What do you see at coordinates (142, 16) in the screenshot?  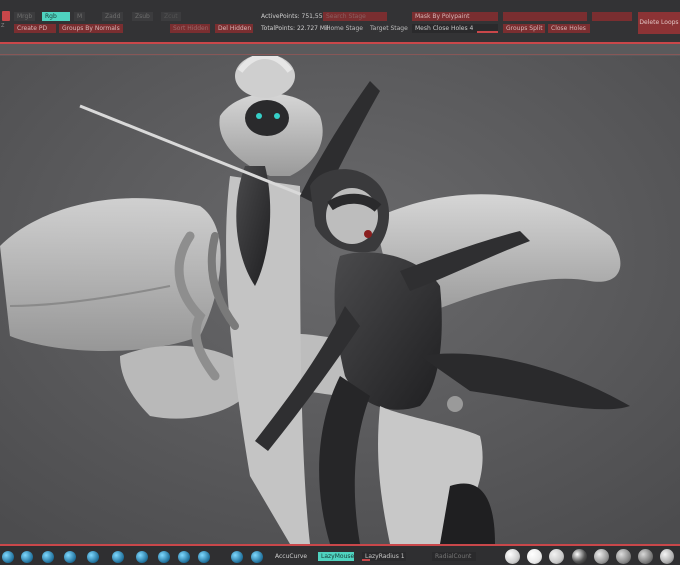 I see `zsub-button: Zsub` at bounding box center [142, 16].